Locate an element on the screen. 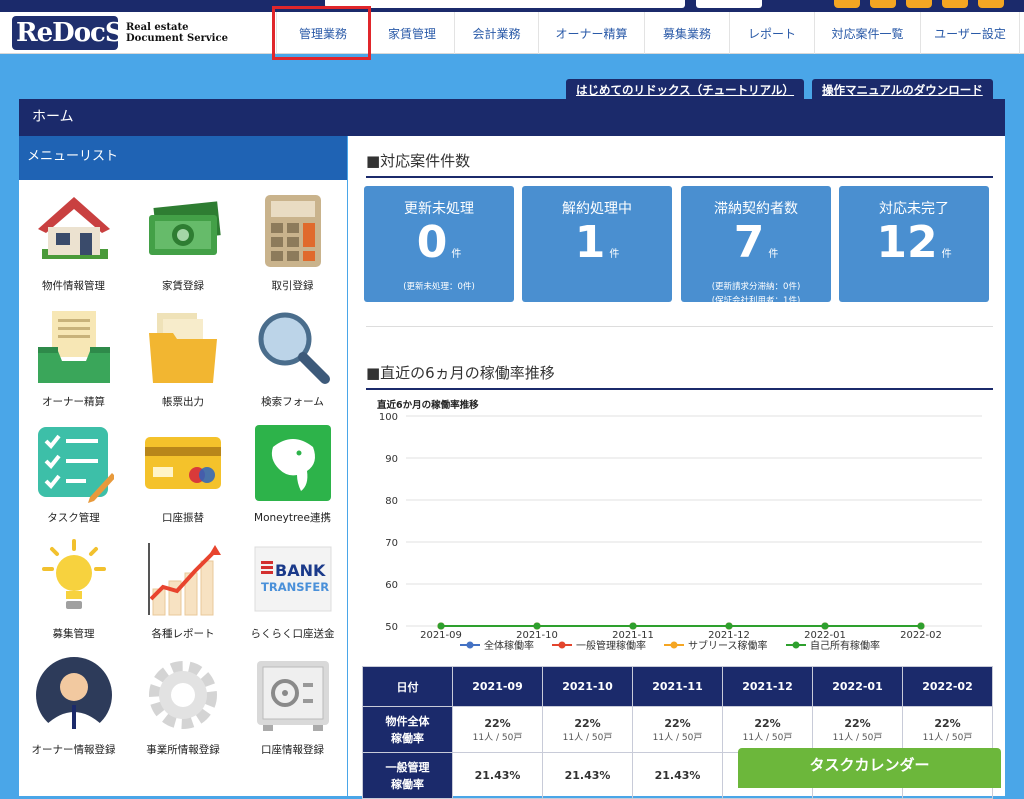  date-col-1: 2021-10 is located at coordinates (587, 686).